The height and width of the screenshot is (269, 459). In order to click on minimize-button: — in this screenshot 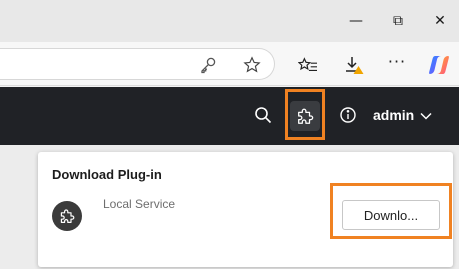, I will do `click(356, 21)`.